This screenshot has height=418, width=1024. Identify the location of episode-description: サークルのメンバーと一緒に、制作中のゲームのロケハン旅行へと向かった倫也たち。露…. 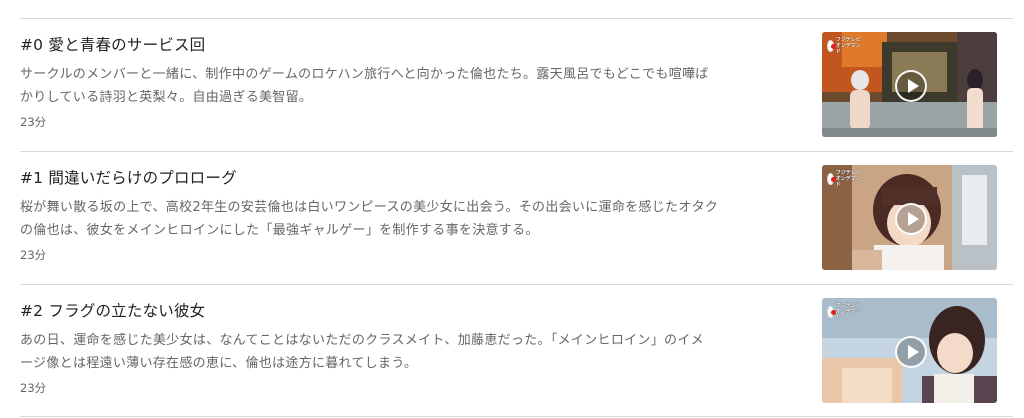
(410, 86).